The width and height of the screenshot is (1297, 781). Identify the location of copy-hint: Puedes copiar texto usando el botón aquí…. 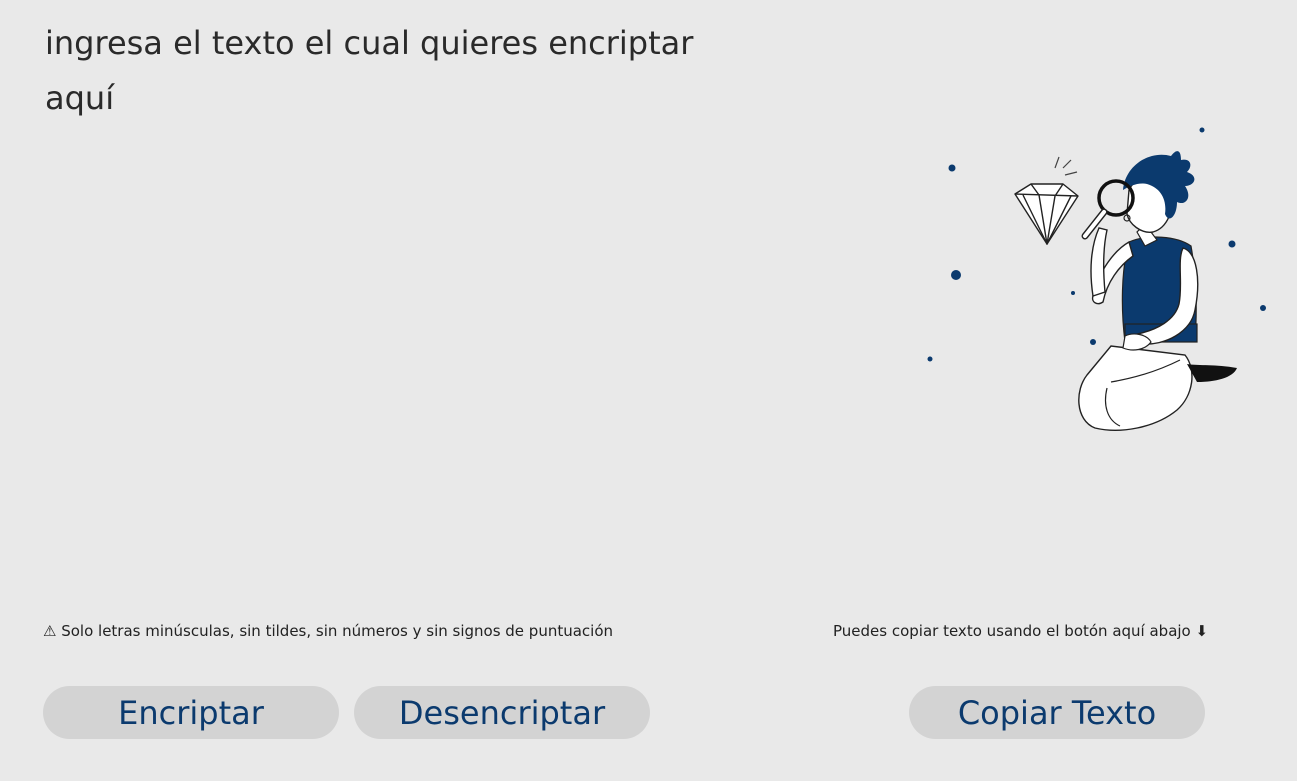
(1020, 631).